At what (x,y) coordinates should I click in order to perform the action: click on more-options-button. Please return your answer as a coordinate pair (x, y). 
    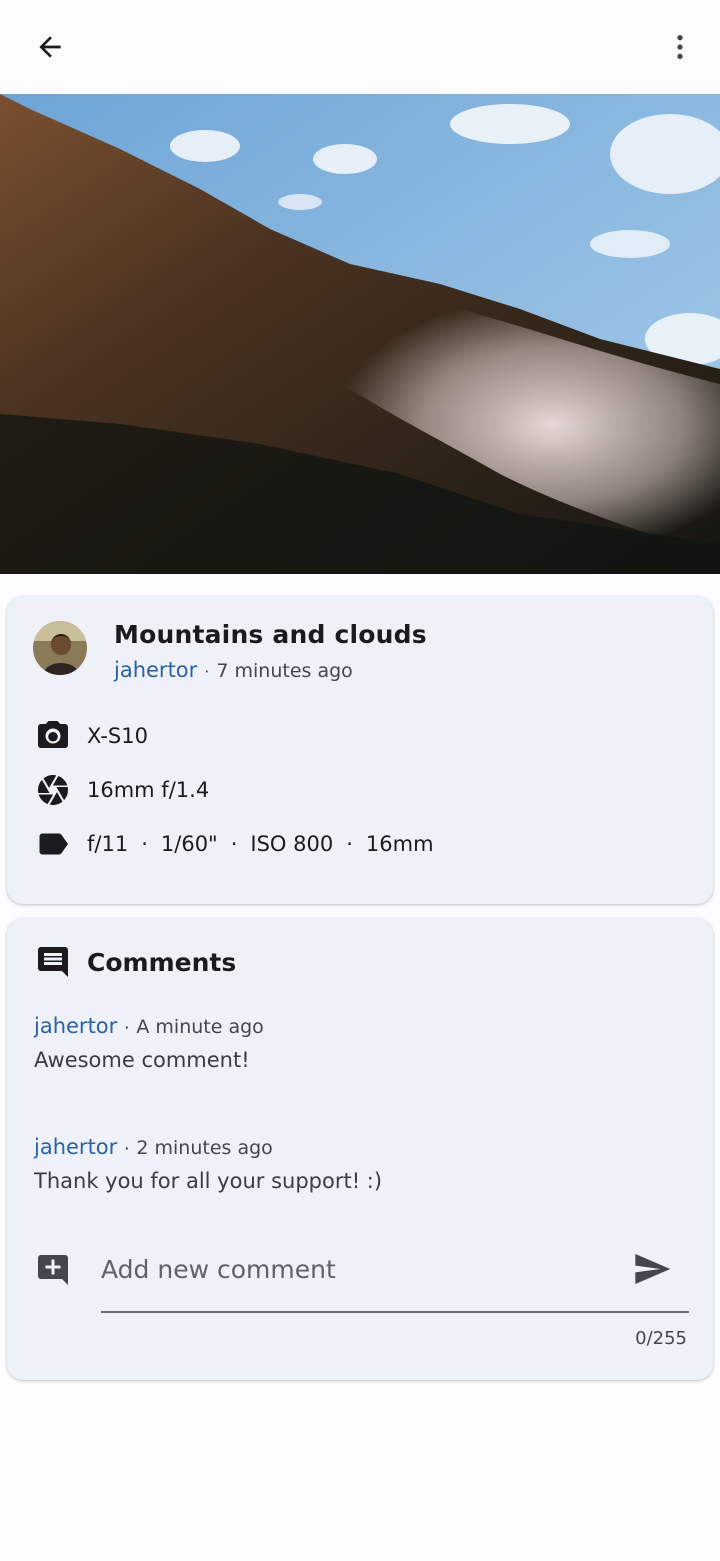
    Looking at the image, I should click on (680, 47).